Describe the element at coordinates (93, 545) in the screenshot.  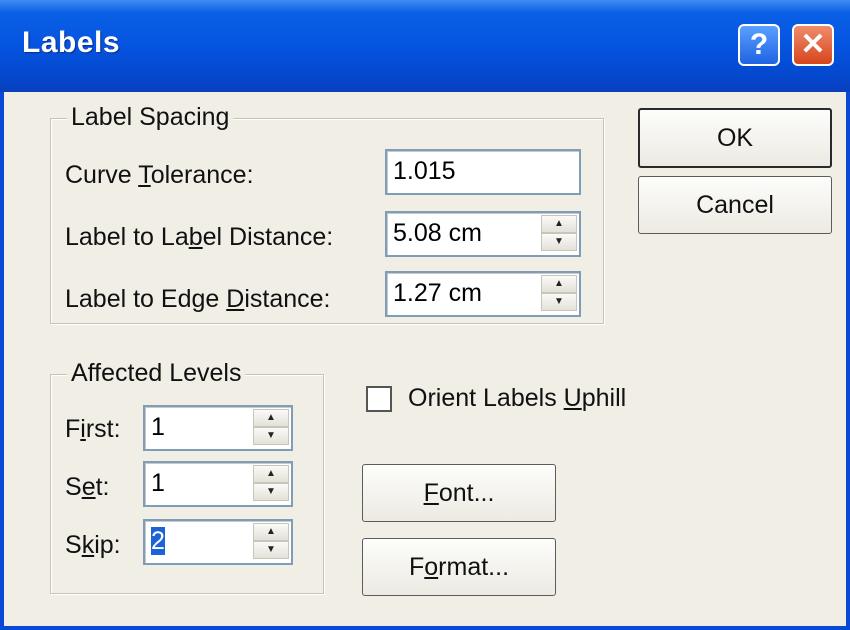
I see `skip-label: Skip:` at that location.